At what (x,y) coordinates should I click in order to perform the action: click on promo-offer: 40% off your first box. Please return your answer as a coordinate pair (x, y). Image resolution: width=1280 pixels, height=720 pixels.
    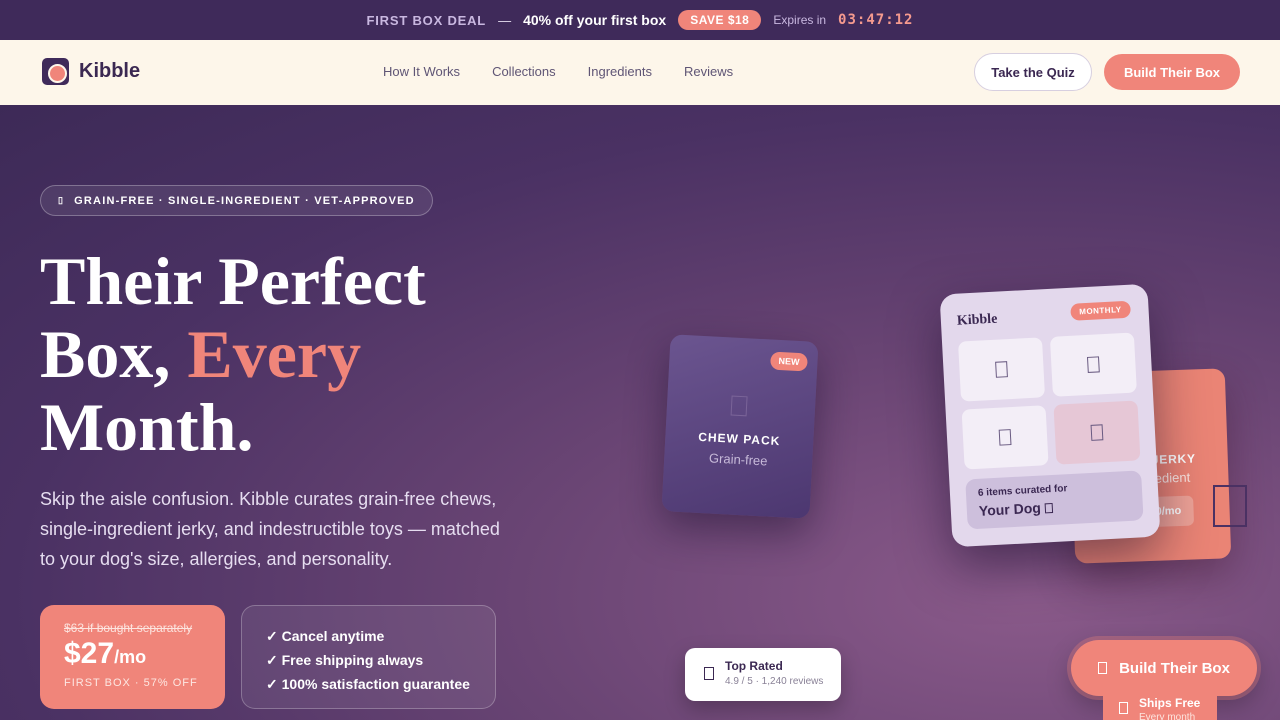
    Looking at the image, I should click on (595, 20).